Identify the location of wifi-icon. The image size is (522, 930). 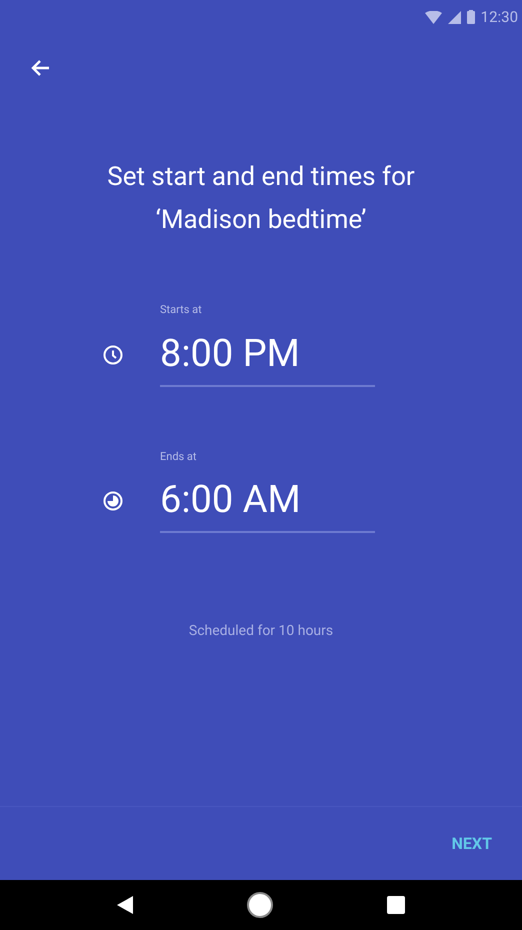
(433, 17).